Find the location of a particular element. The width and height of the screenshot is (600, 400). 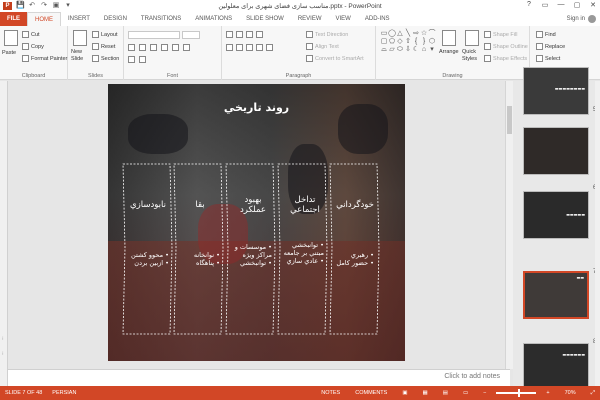

tab-review: REVIEW is located at coordinates (310, 19).